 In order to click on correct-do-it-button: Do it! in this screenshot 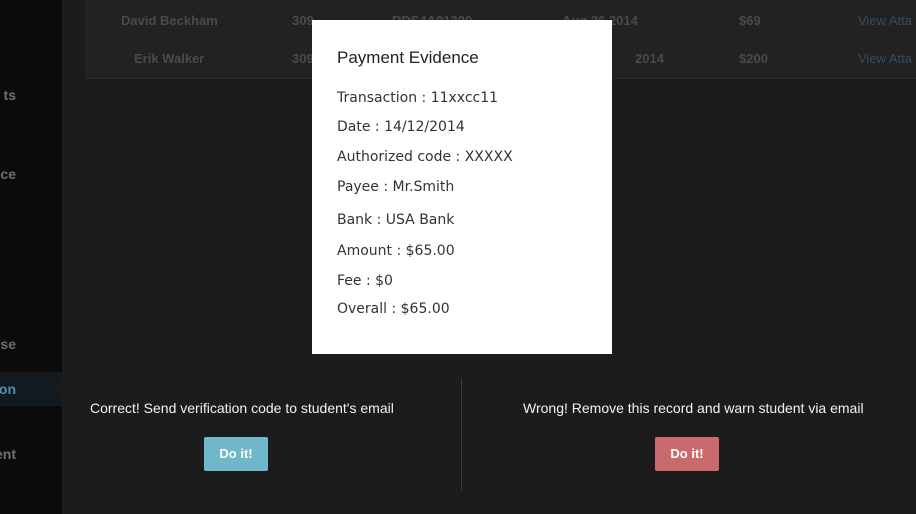, I will do `click(236, 454)`.